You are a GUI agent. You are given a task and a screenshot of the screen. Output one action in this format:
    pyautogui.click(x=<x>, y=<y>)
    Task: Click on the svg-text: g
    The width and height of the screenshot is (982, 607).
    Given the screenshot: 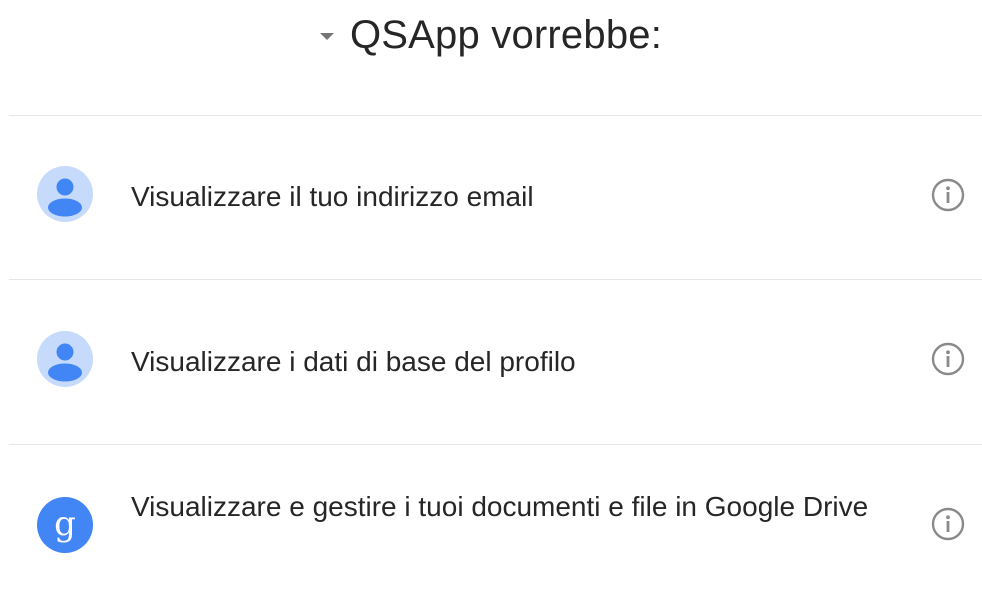 What is the action you would take?
    pyautogui.click(x=65, y=524)
    